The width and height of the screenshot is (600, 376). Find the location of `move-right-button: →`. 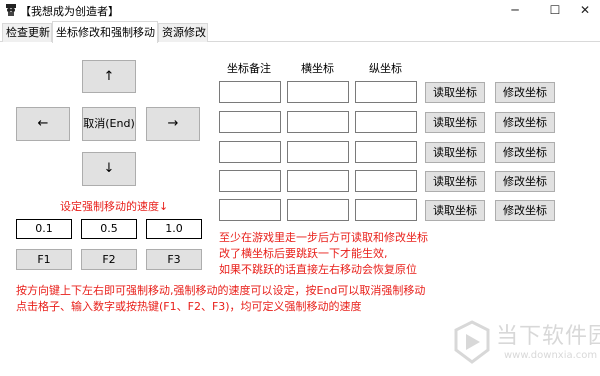

move-right-button: → is located at coordinates (173, 124).